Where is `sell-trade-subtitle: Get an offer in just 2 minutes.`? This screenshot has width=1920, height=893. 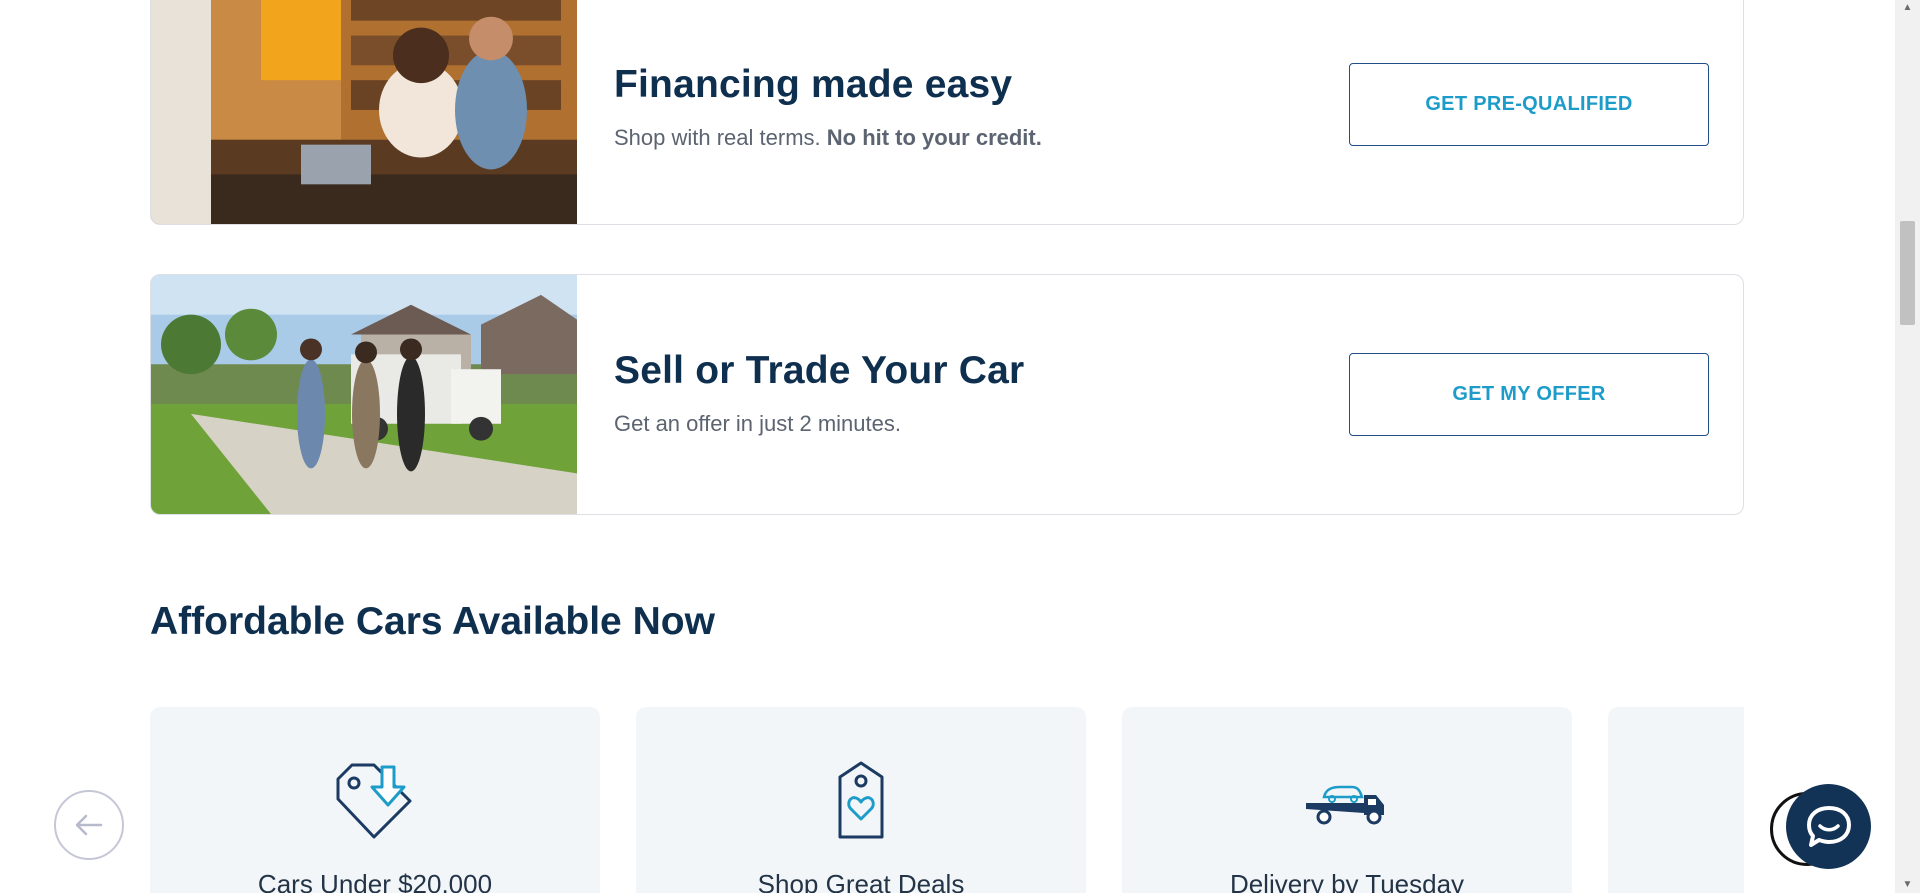
sell-trade-subtitle: Get an offer in just 2 minutes. is located at coordinates (757, 423).